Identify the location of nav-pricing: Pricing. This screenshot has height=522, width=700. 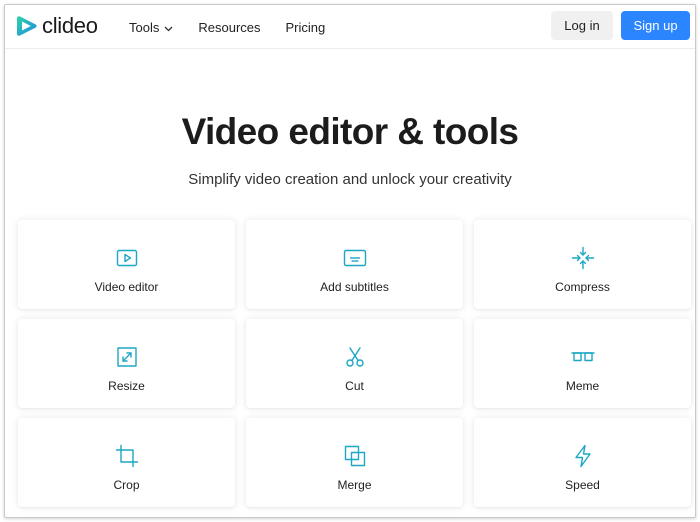
(306, 27).